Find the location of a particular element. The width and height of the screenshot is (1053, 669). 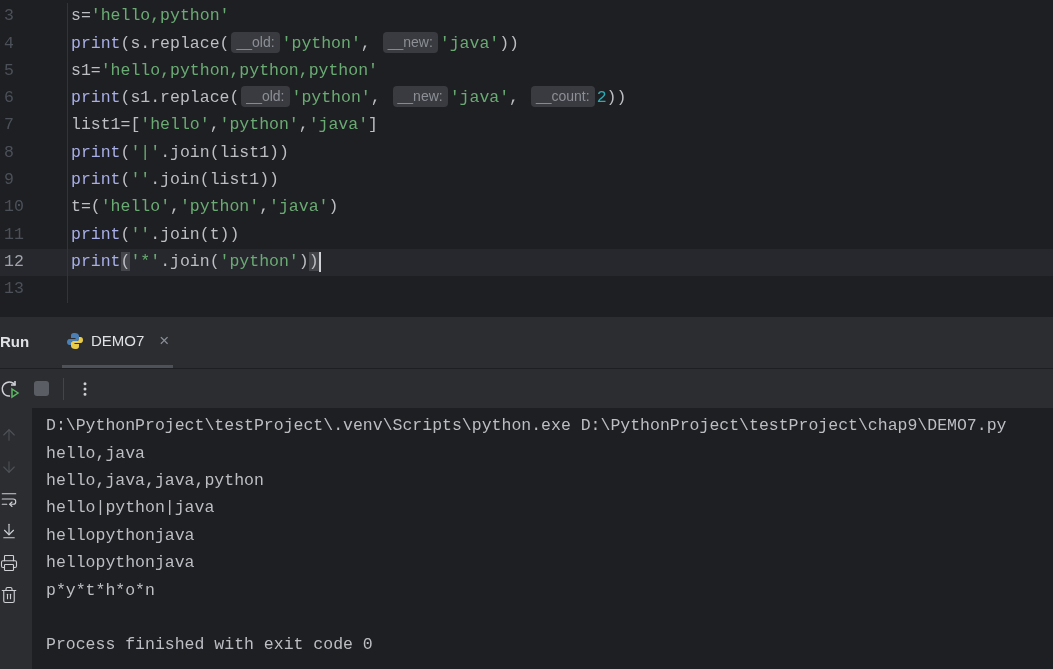

console-output-line: p*y*t*h*o*n is located at coordinates (100, 590).